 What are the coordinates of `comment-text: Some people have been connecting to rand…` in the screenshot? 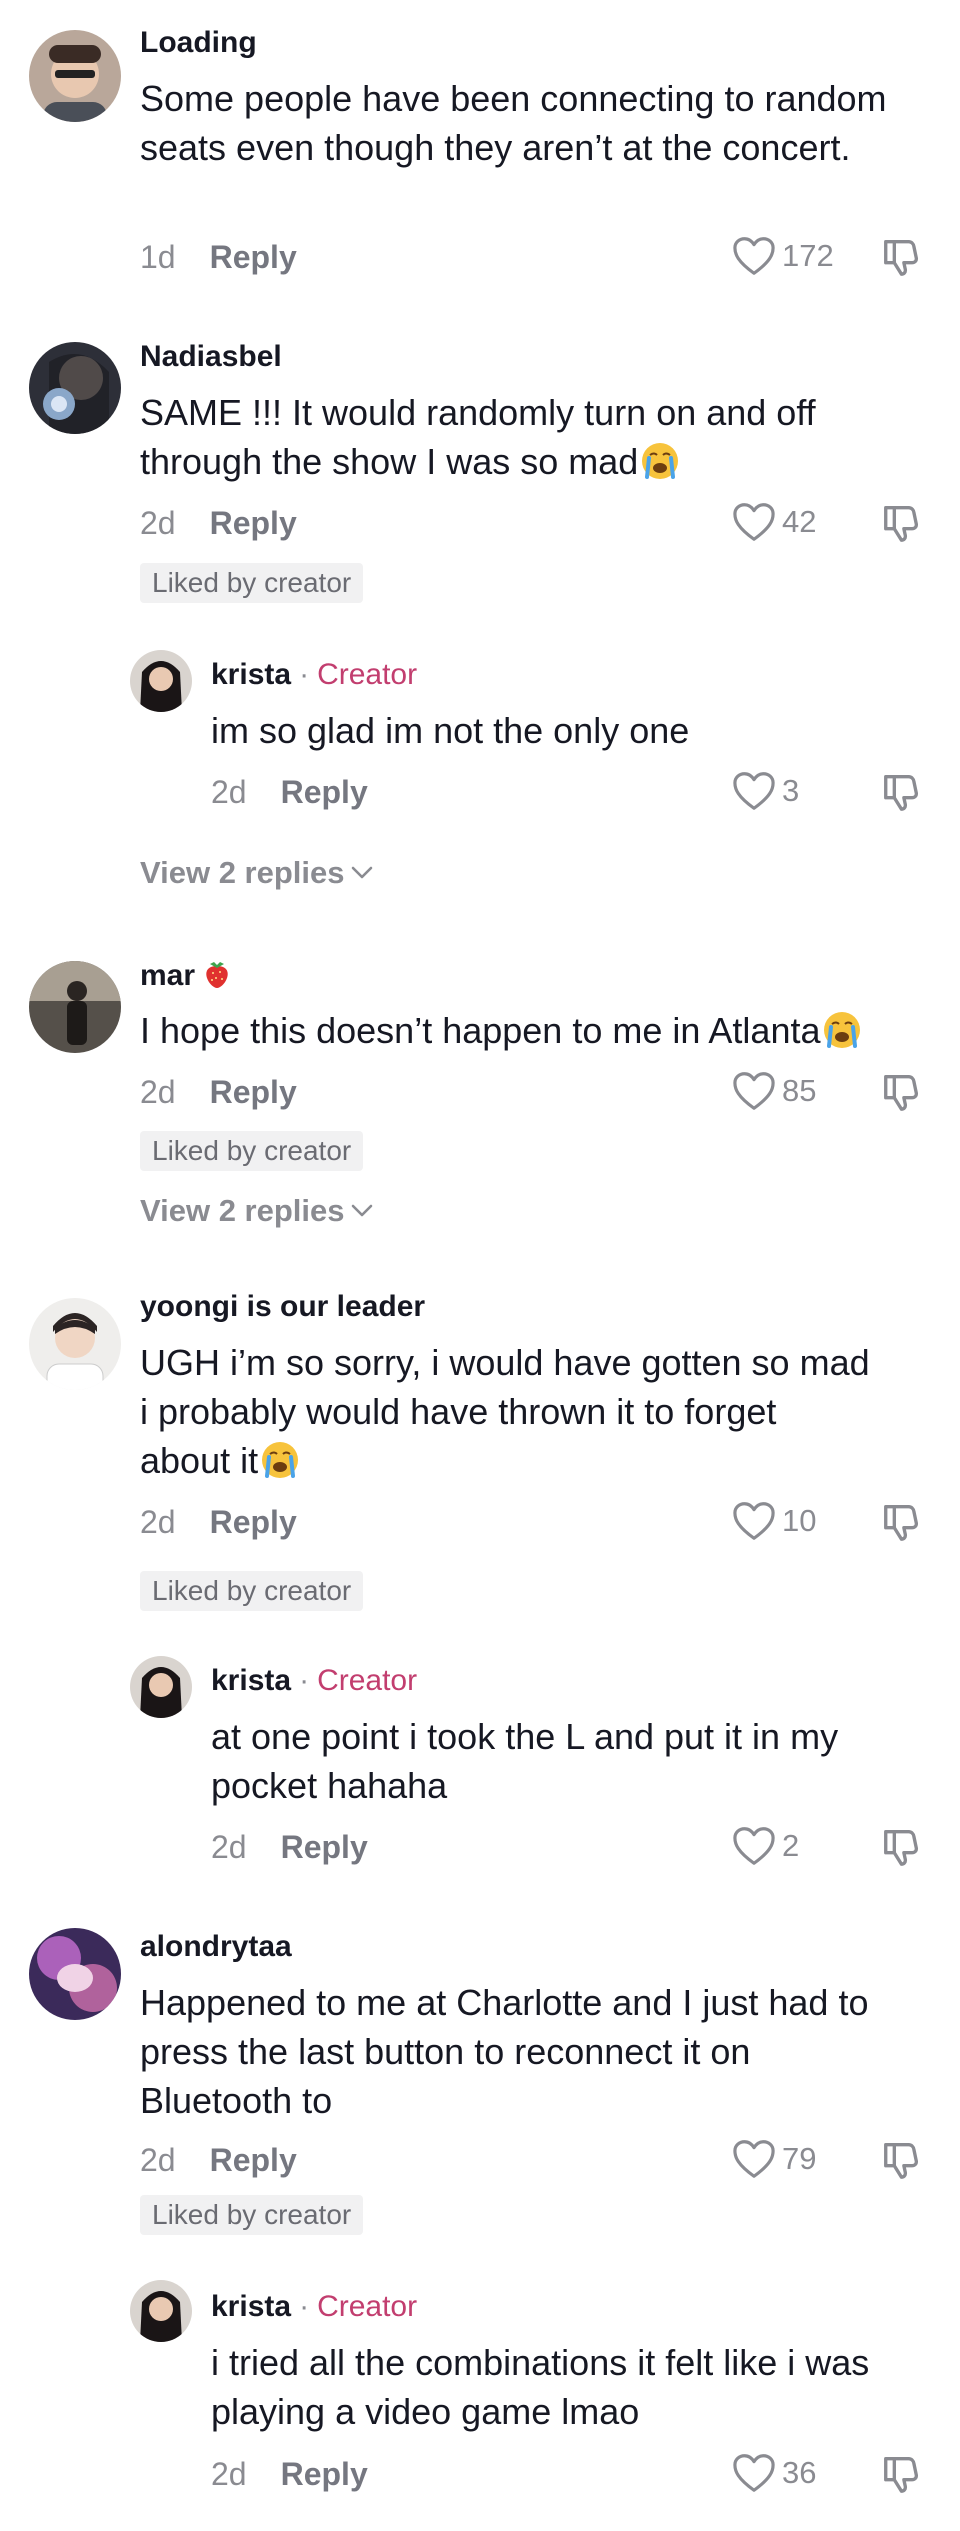 It's located at (513, 123).